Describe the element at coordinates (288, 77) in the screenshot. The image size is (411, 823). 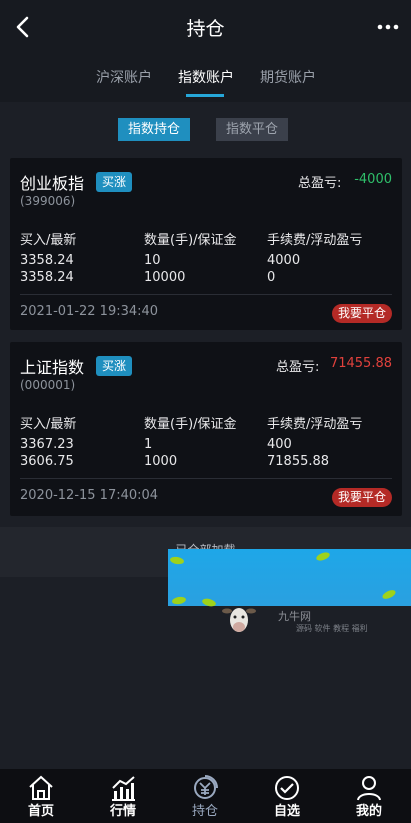
I see `tab-futures-account: 期货账户` at that location.